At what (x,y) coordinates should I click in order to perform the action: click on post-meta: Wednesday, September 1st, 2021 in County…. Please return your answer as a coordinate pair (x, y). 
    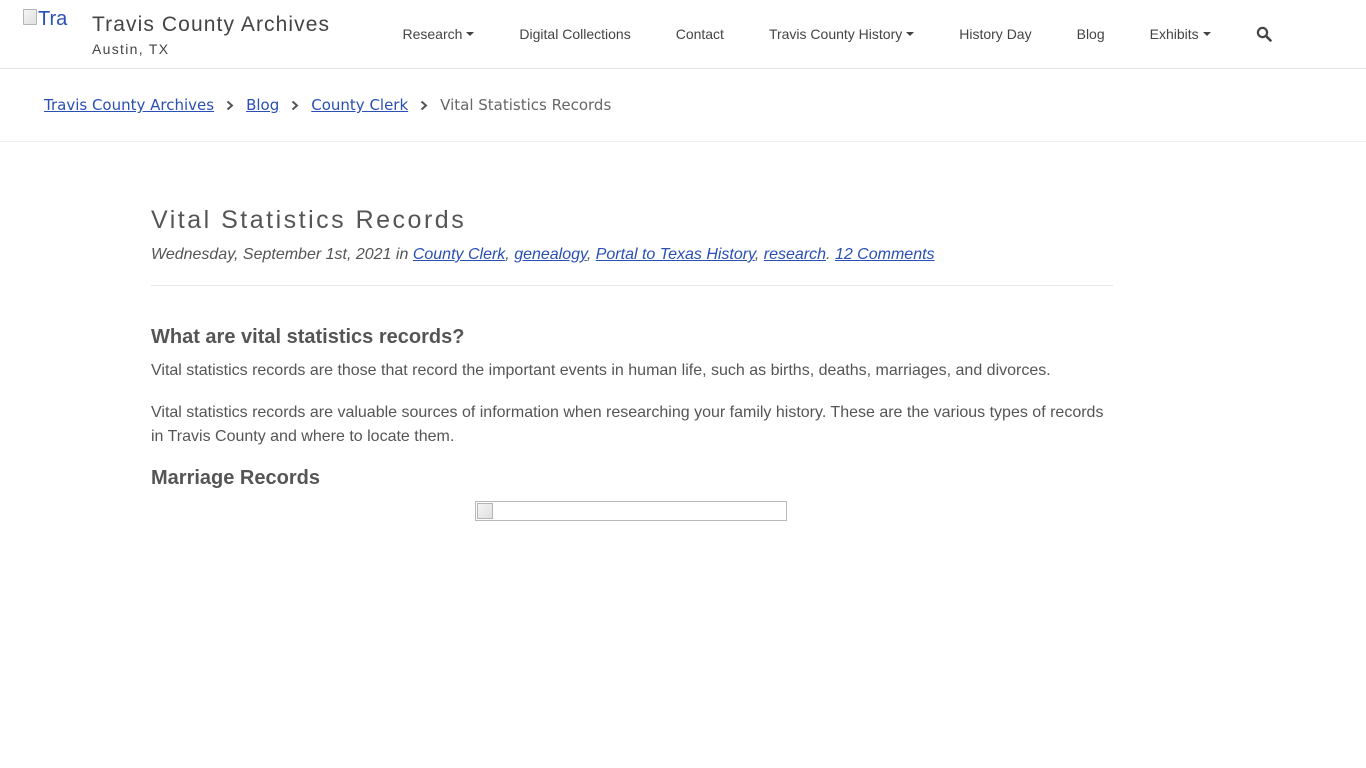
    Looking at the image, I should click on (632, 265).